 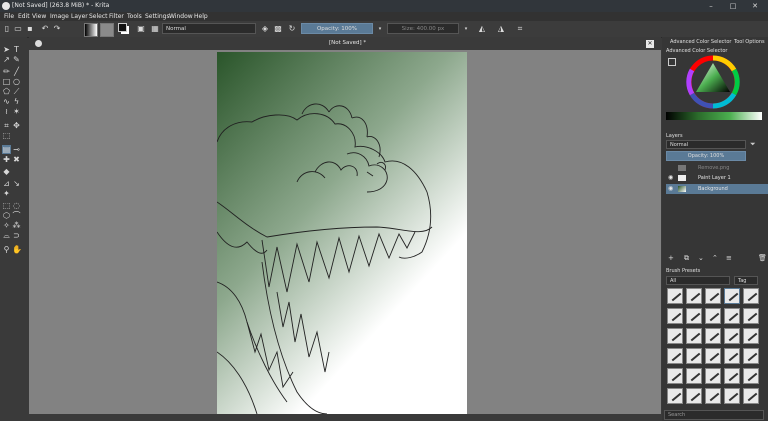 I want to click on fill-tool-icon: ◆, so click(x=6, y=171).